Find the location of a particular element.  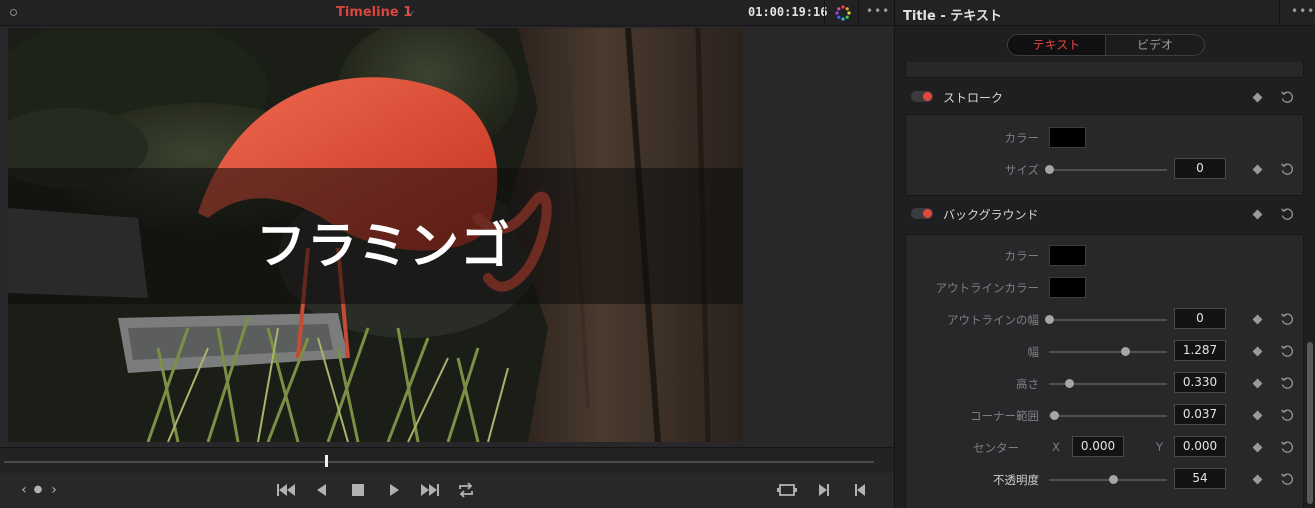

stroke-size-slider is located at coordinates (1108, 170).